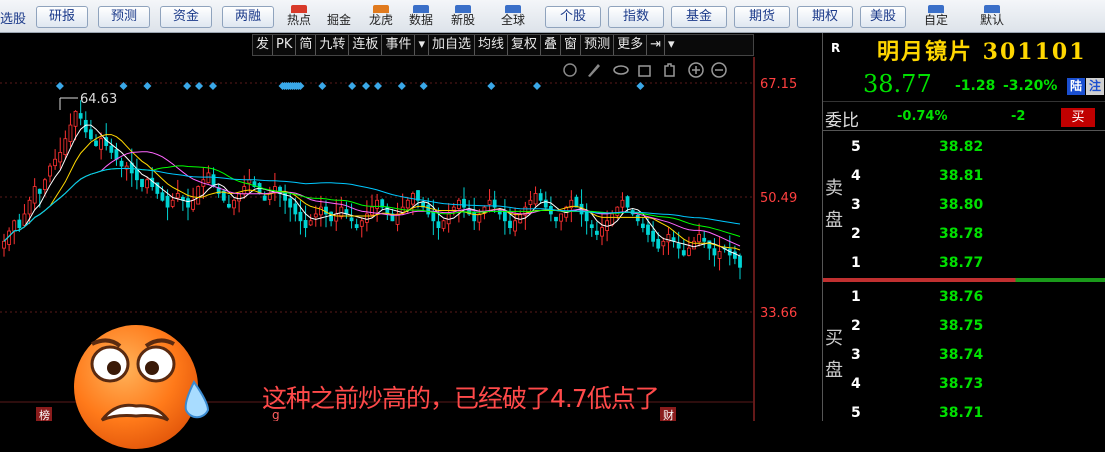 The height and width of the screenshot is (452, 1105). Describe the element at coordinates (964, 327) in the screenshot. I see `bid-row: 2 38.75` at that location.